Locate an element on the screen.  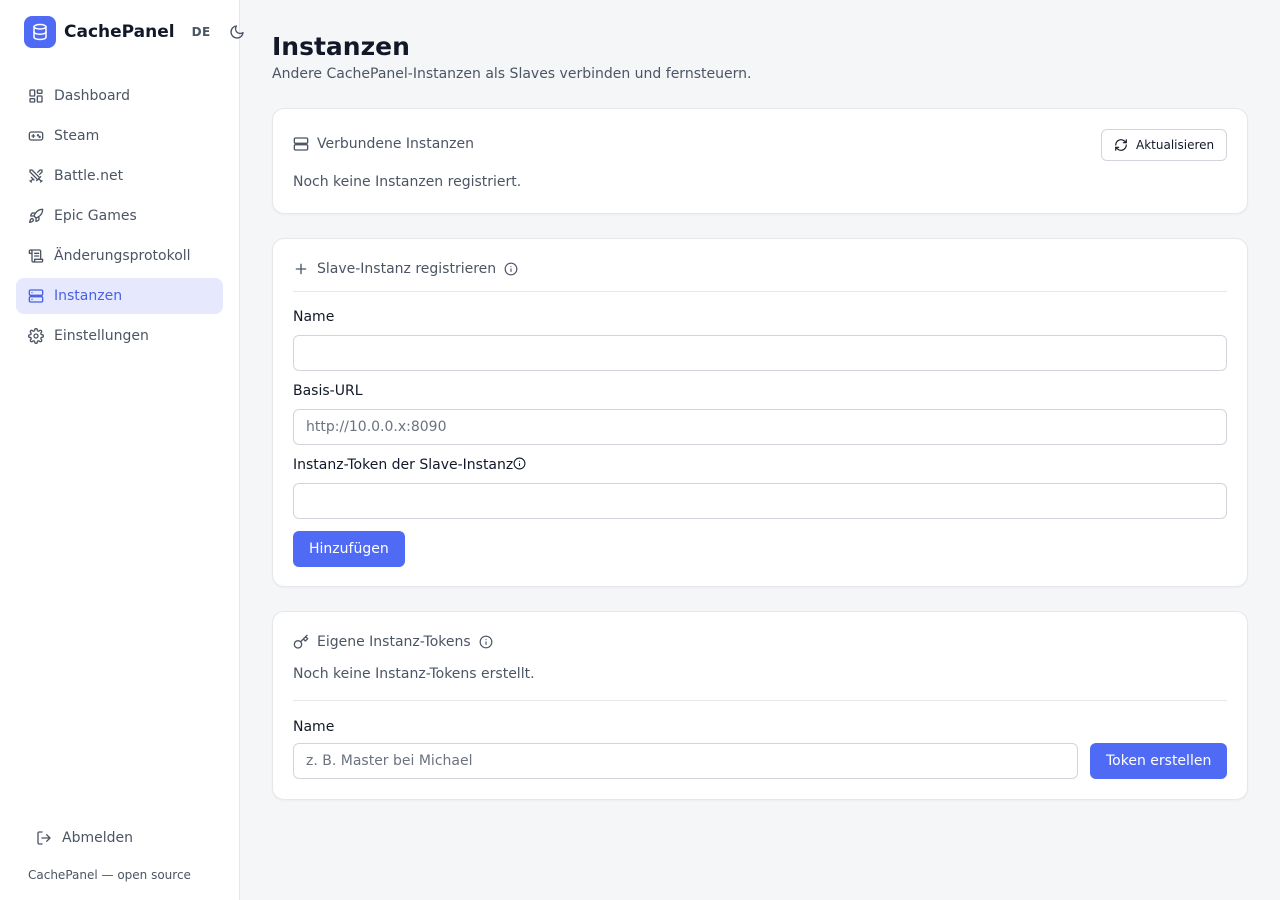
sidebar-item-epic-games: Epic Games is located at coordinates (119, 216).